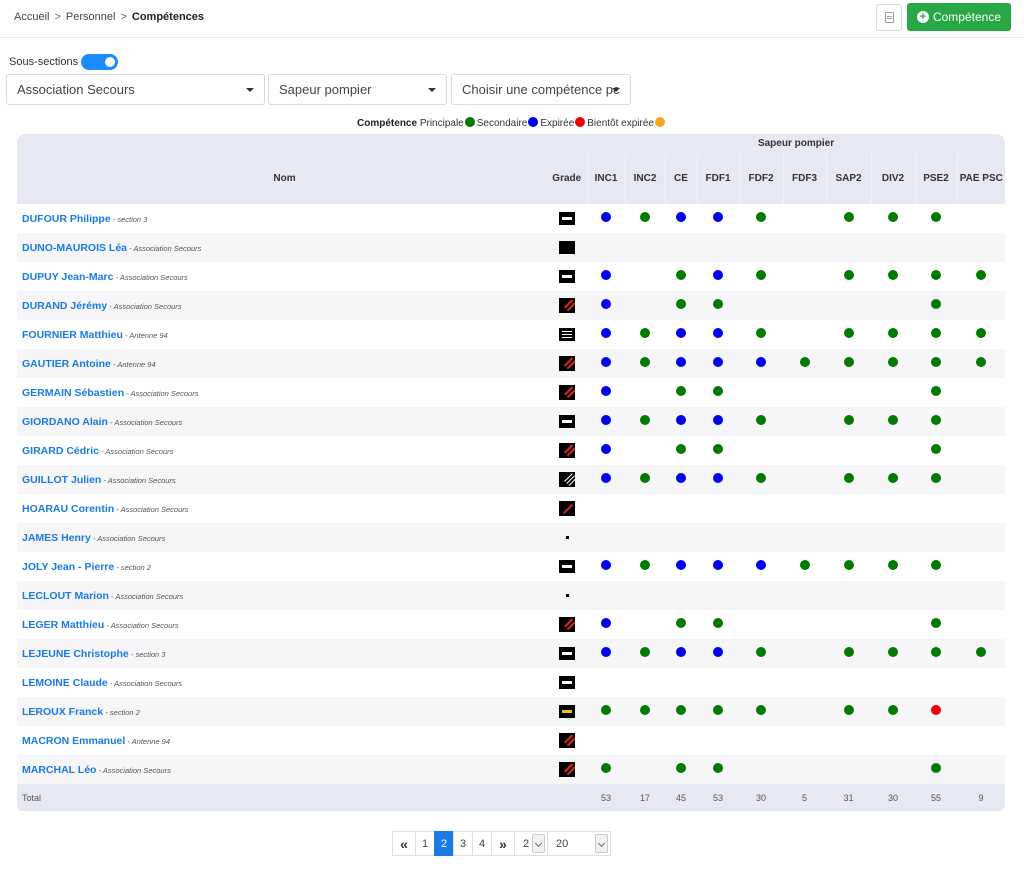 The height and width of the screenshot is (869, 1024). What do you see at coordinates (541, 89) in the screenshot?
I see `competence-select: Choisir une compétence pc` at bounding box center [541, 89].